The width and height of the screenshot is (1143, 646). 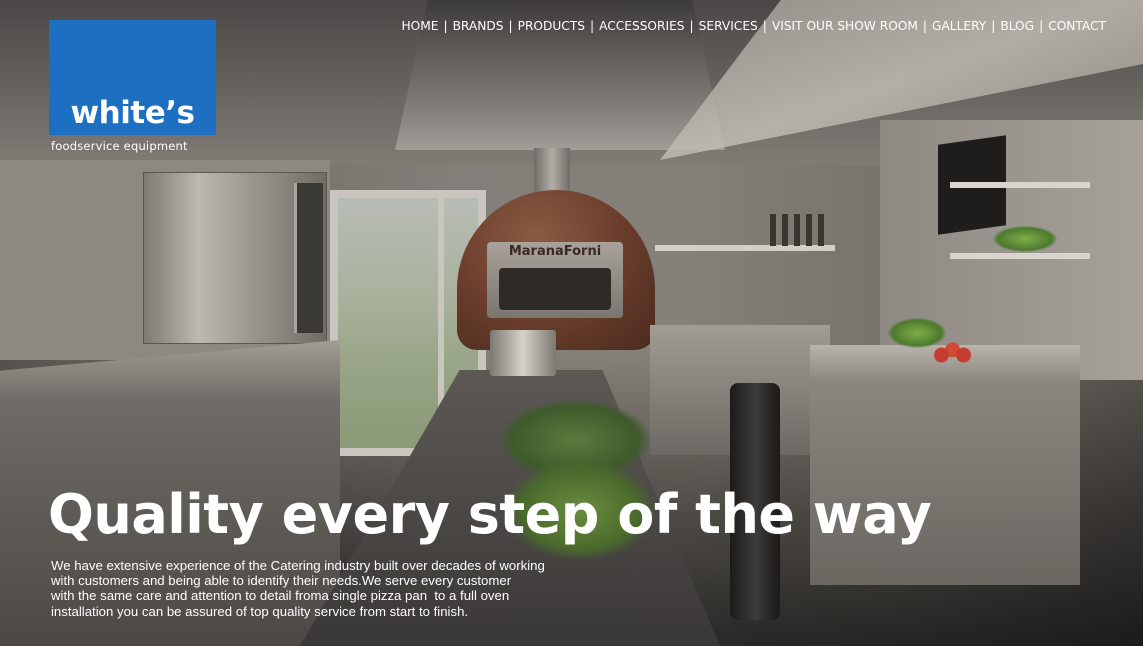 What do you see at coordinates (1020, 256) in the screenshot?
I see `wall-shelf-right-bottom` at bounding box center [1020, 256].